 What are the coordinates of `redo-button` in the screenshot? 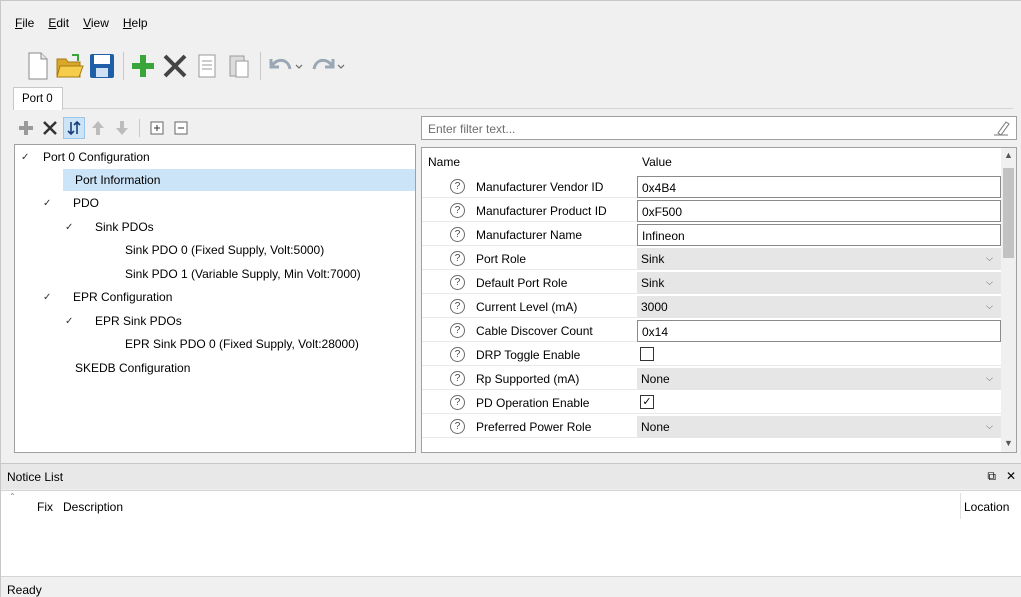 It's located at (327, 66).